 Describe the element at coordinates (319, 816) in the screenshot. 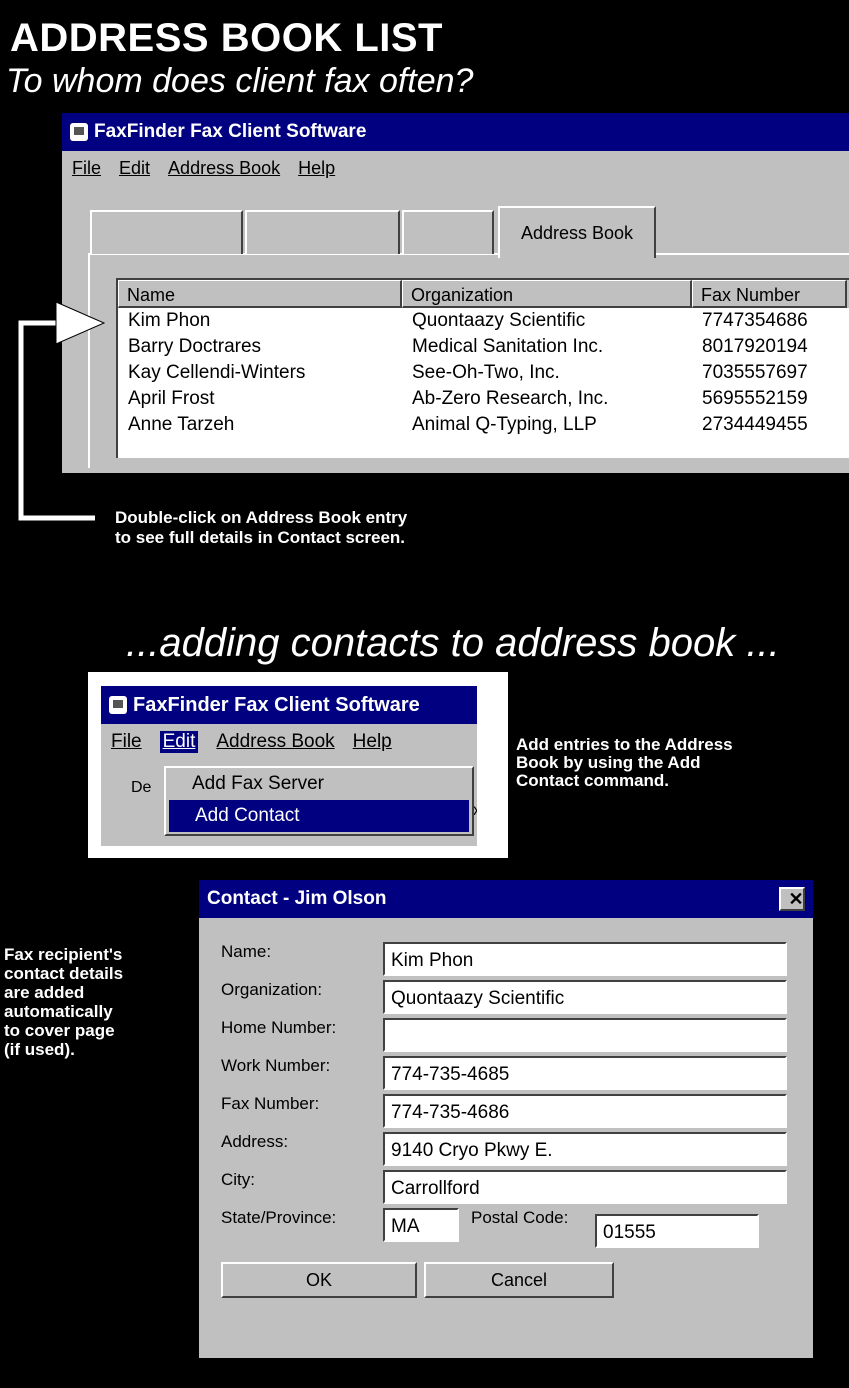

I see `menu-item-add-contact: Add Contact` at that location.